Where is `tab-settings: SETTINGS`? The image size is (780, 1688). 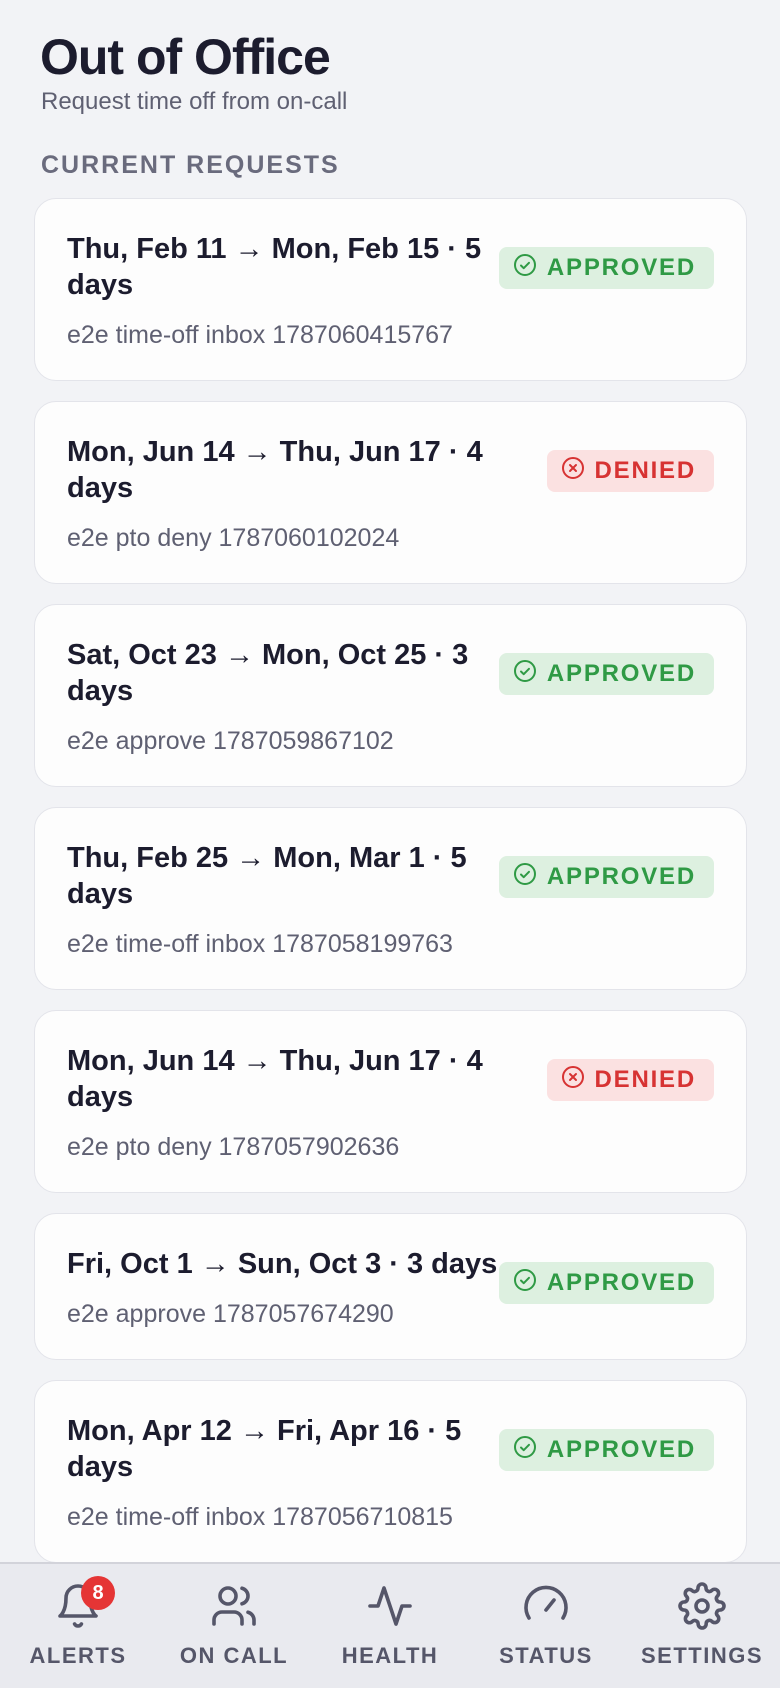
tab-settings: SETTINGS is located at coordinates (702, 1625).